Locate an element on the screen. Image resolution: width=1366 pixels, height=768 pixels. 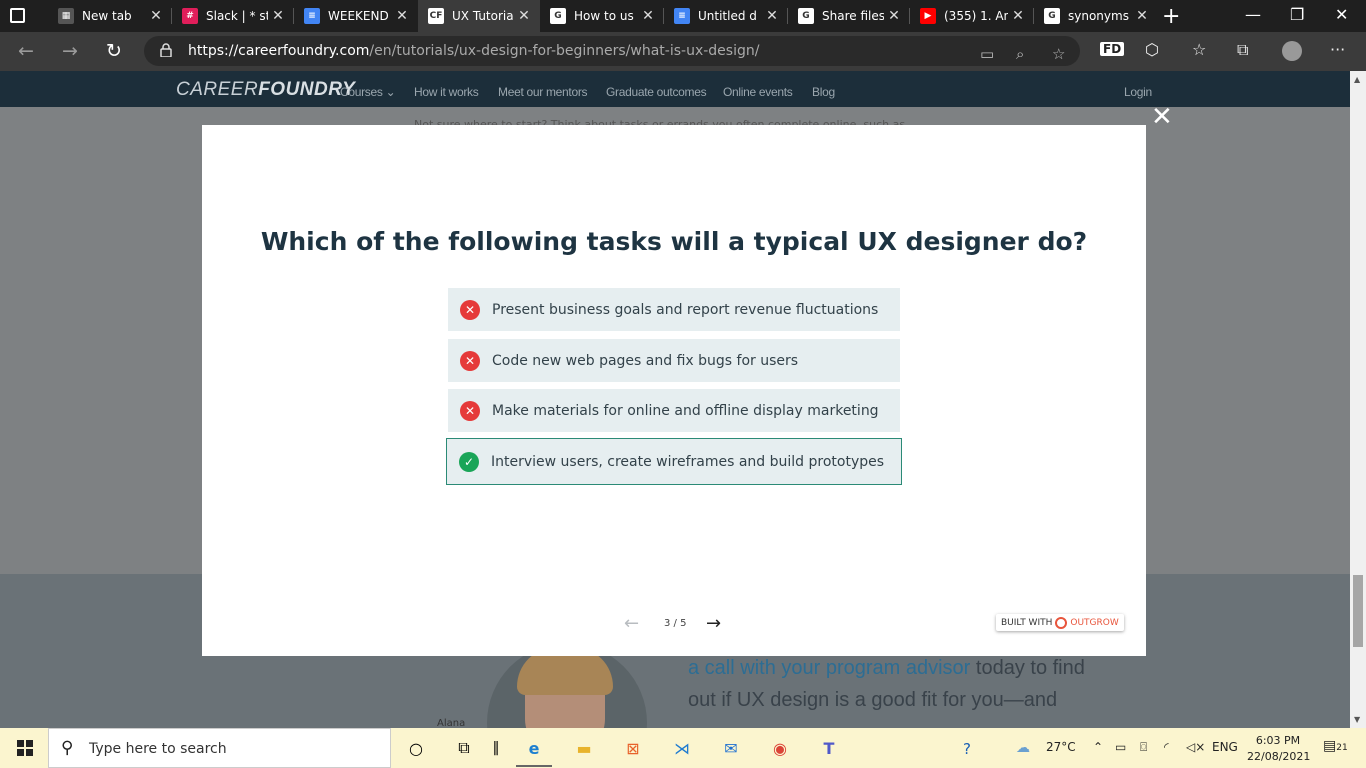
careerfoundry-icon: CF is located at coordinates (436, 16).